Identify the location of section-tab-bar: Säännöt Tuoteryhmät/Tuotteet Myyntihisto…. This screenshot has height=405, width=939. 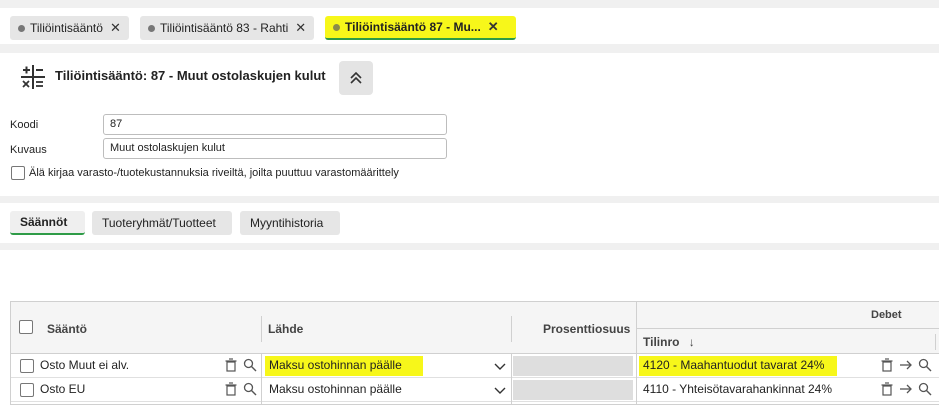
(469, 223).